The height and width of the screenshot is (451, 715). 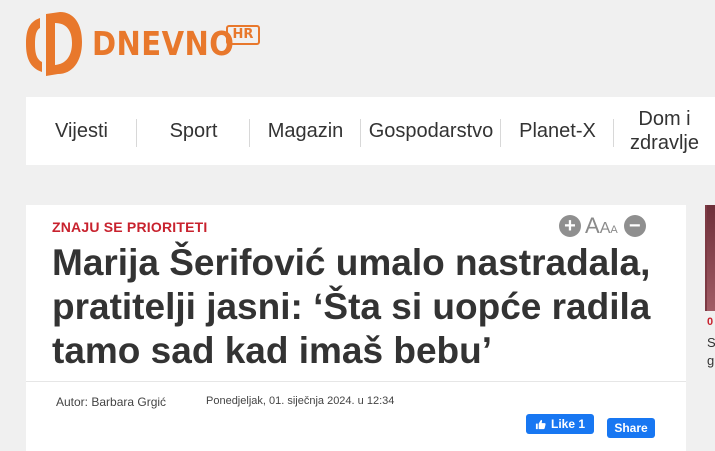 What do you see at coordinates (710, 258) in the screenshot?
I see `sidebar-article-image` at bounding box center [710, 258].